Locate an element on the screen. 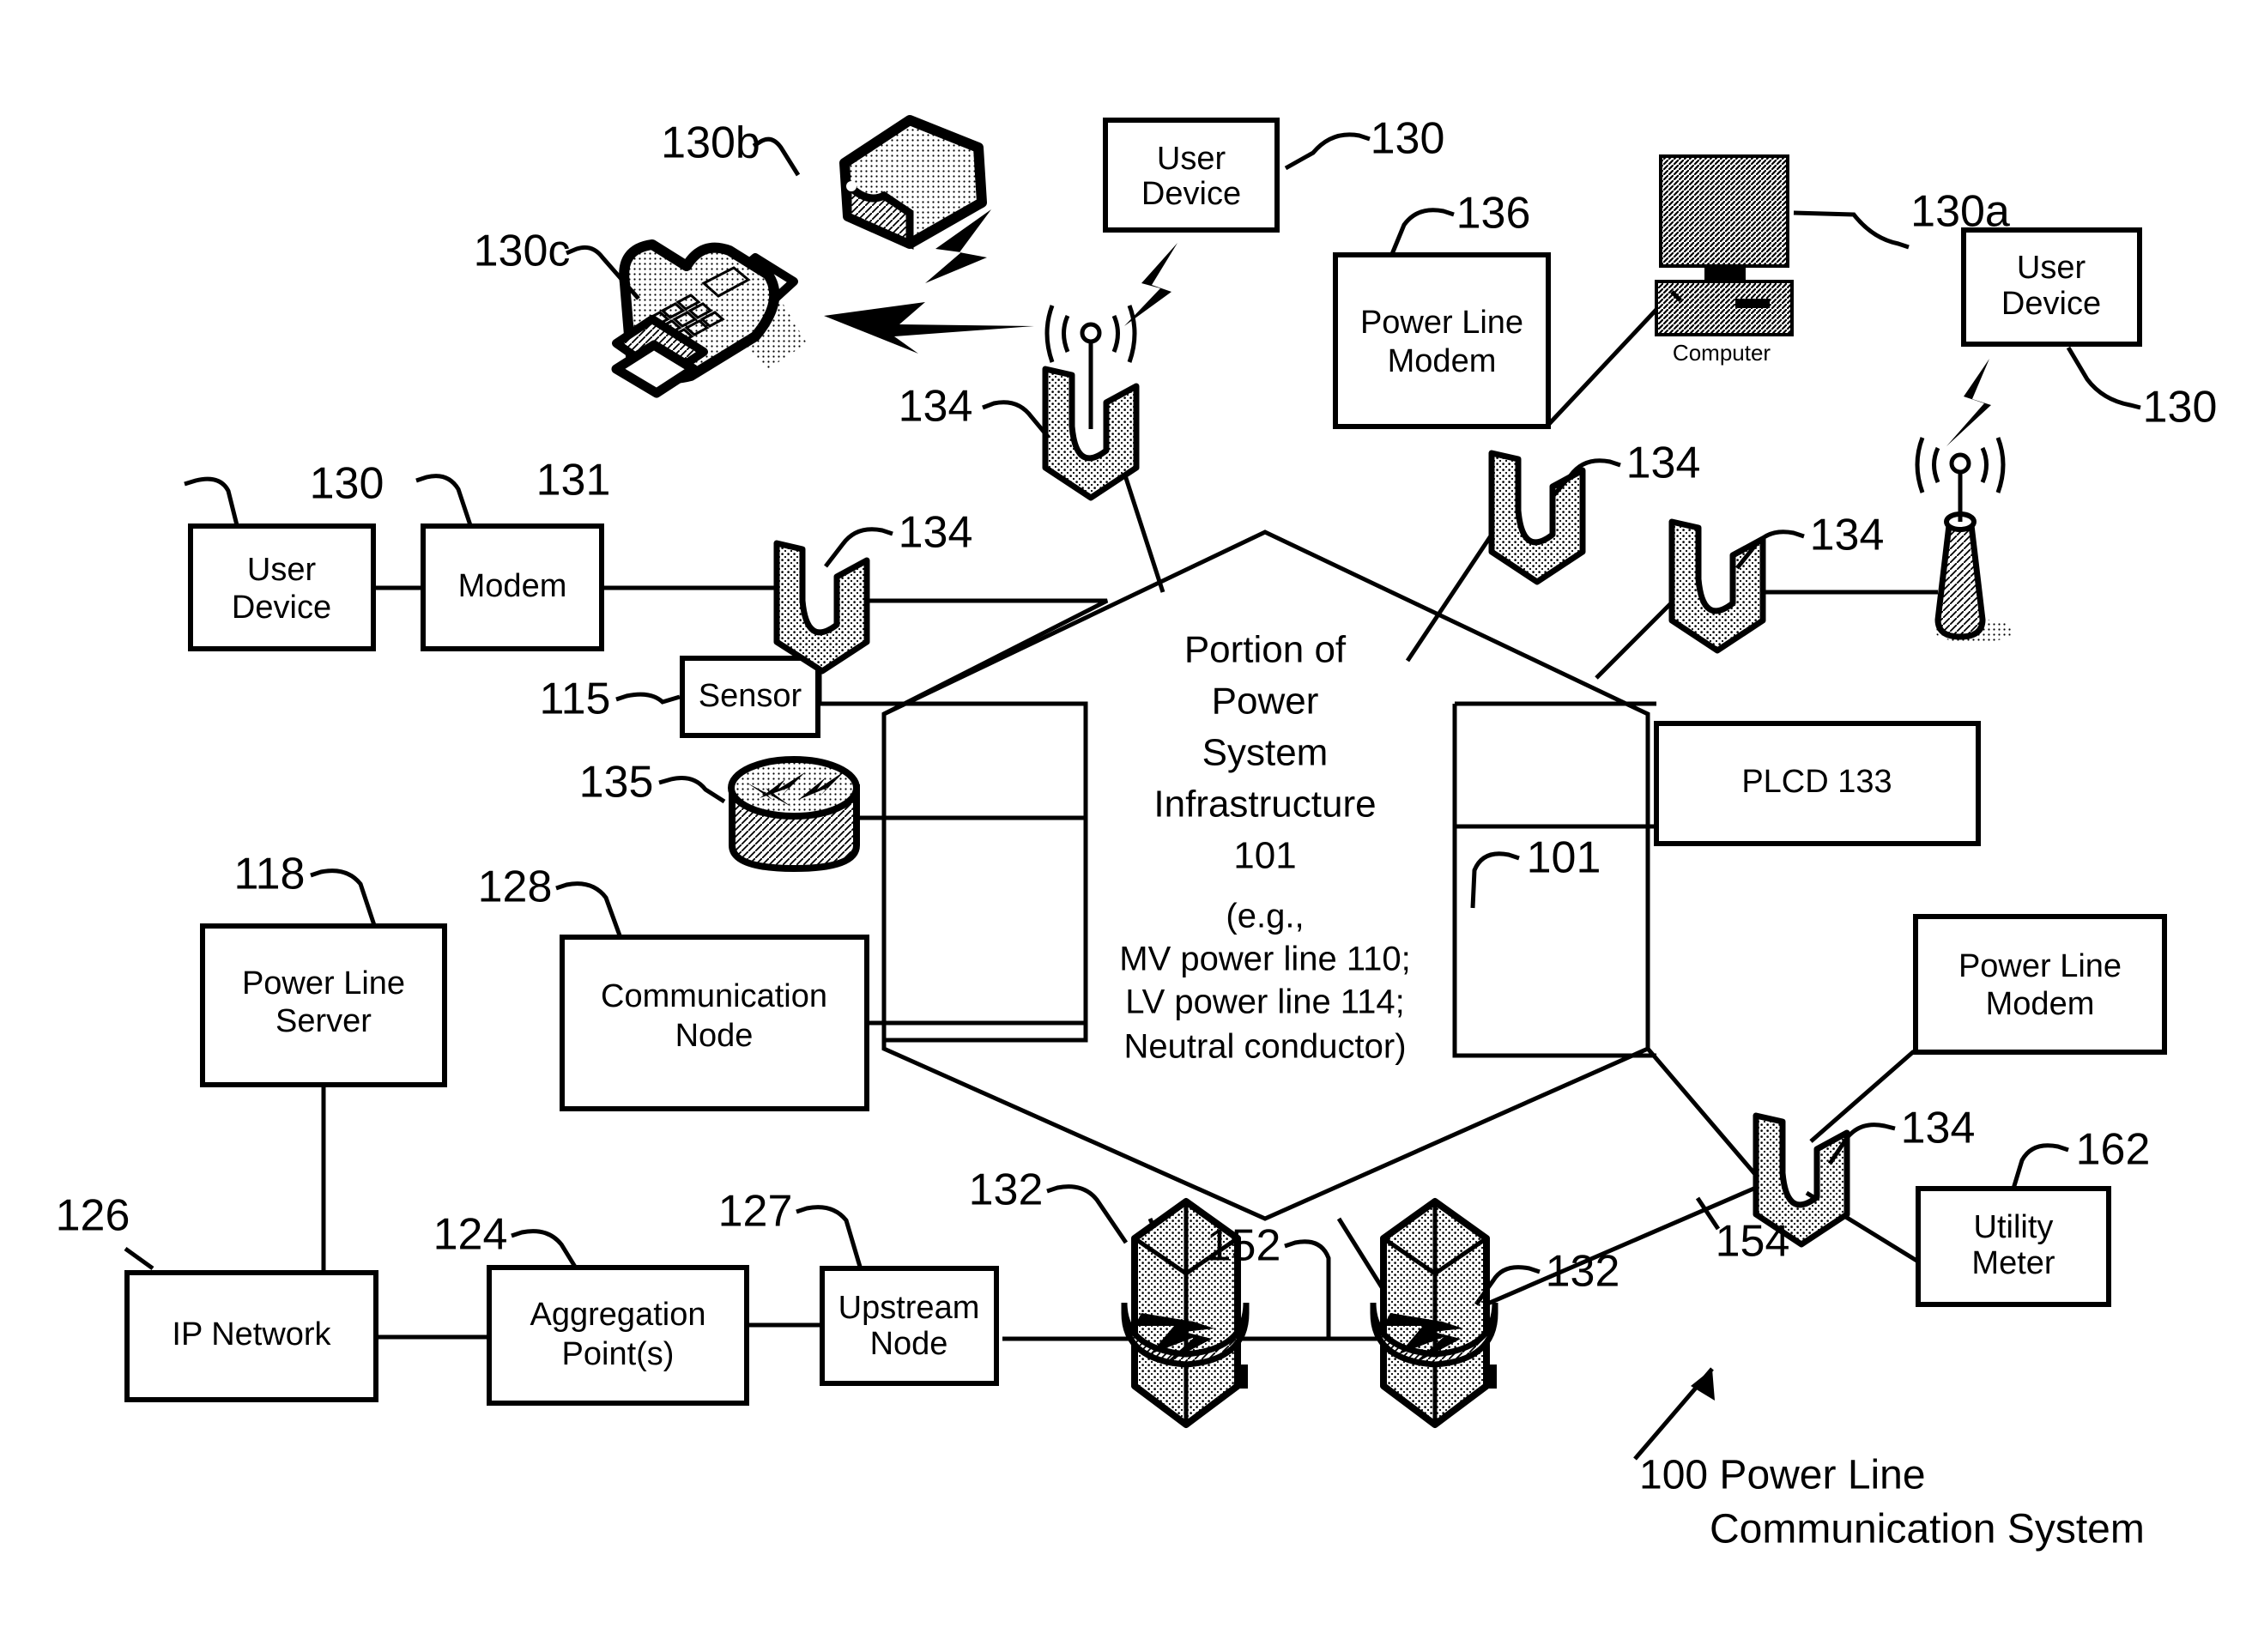  aggpt-line2: Point(s) is located at coordinates (618, 1354).